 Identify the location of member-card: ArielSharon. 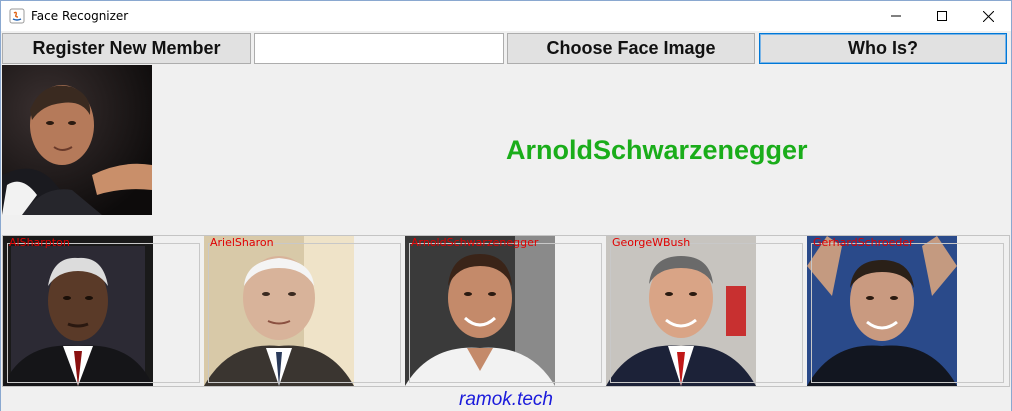
(304, 311).